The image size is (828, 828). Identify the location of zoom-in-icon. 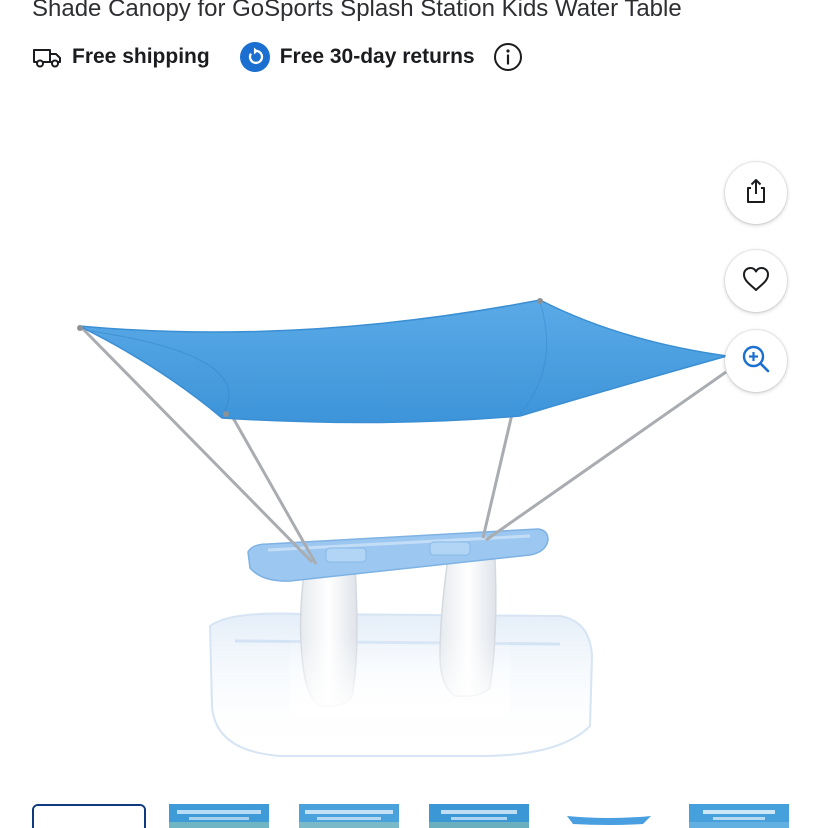
(756, 361).